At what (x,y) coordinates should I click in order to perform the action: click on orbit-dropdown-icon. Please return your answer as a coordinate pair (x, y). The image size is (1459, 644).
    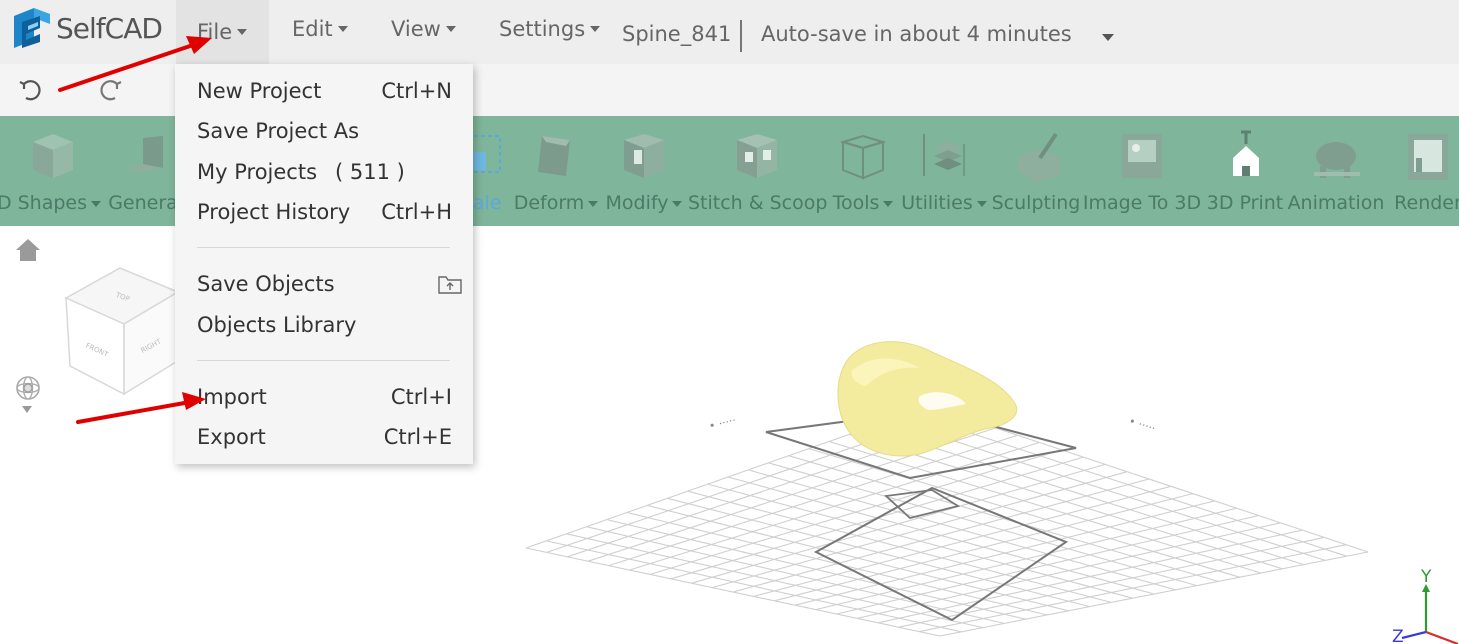
    Looking at the image, I should click on (27, 409).